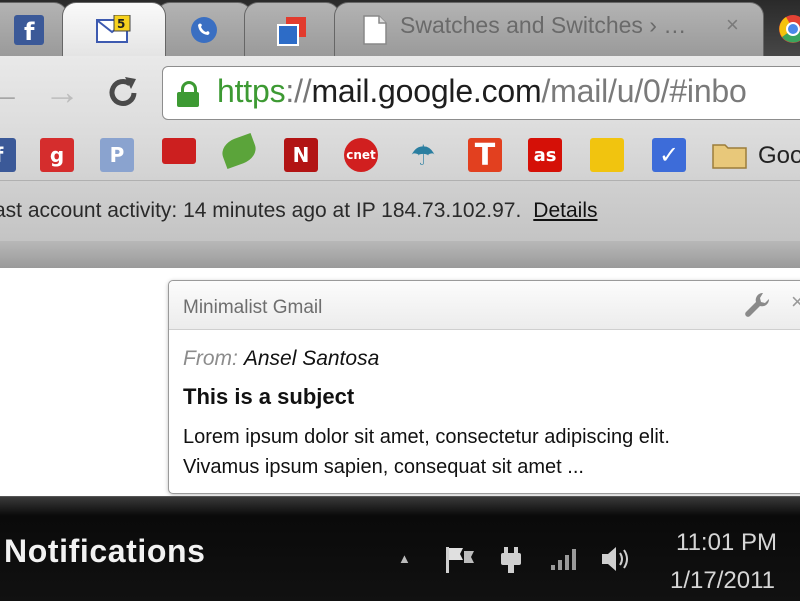 Image resolution: width=800 pixels, height=601 pixels. I want to click on facebook-bookmark-icon: f, so click(8, 155).